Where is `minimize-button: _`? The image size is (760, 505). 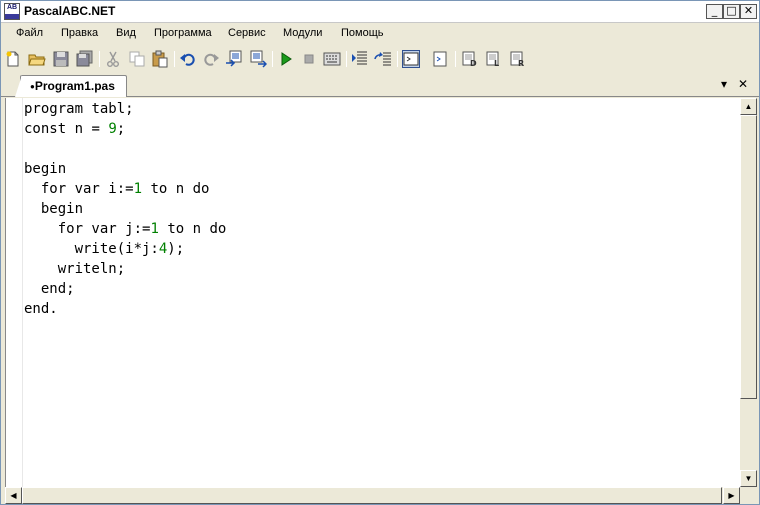 minimize-button: _ is located at coordinates (714, 11).